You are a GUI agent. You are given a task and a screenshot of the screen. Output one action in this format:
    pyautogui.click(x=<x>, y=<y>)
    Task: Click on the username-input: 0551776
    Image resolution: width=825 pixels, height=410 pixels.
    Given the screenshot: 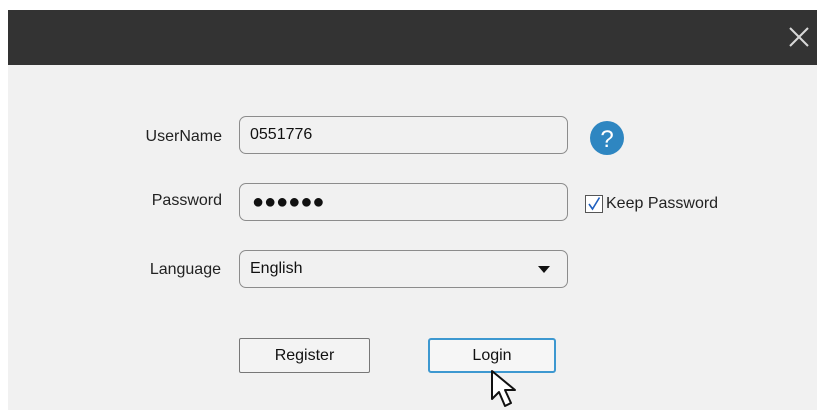 What is the action you would take?
    pyautogui.click(x=403, y=135)
    